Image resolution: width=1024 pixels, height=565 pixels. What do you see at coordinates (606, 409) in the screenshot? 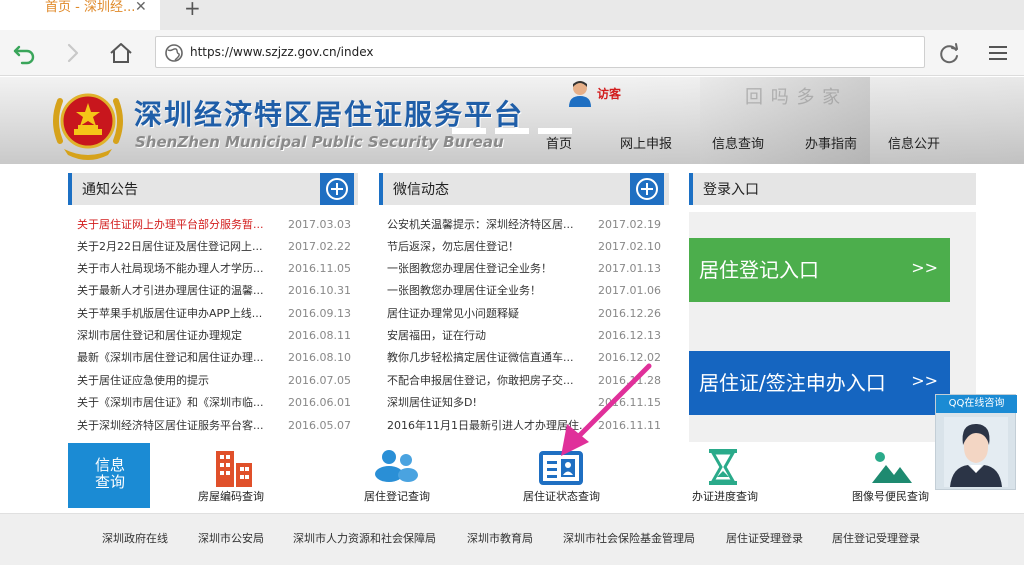
I see `annotation-arrow-icon` at bounding box center [606, 409].